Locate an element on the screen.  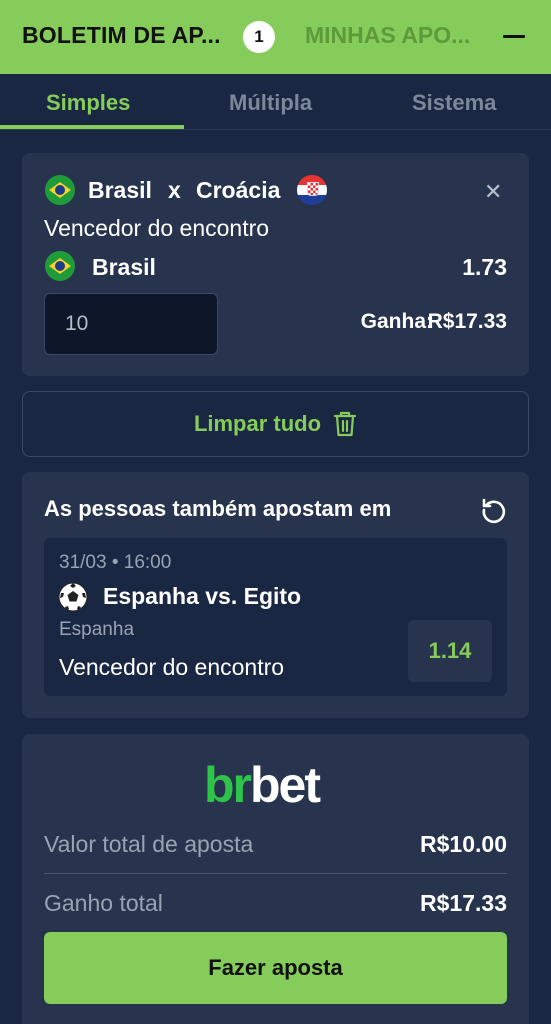
total-stake-value: R$10.00 is located at coordinates (463, 844).